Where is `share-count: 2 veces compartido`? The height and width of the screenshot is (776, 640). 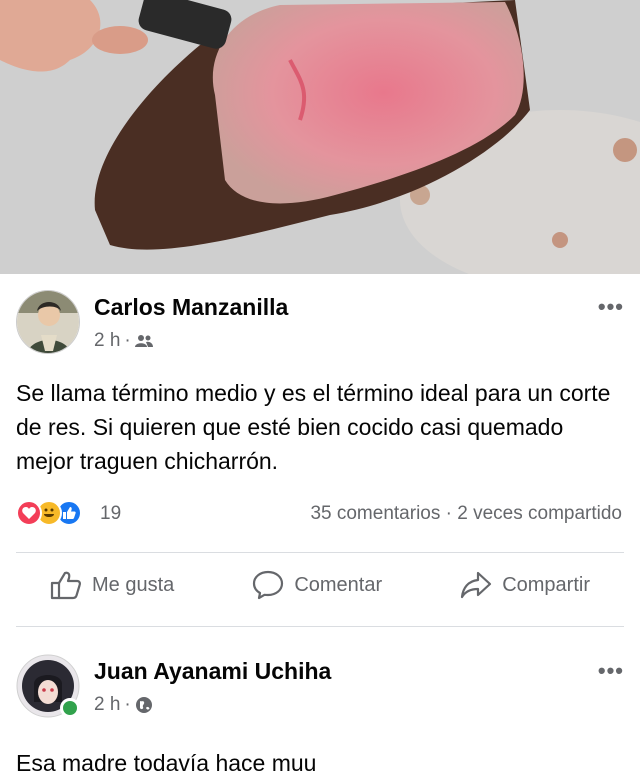 share-count: 2 veces compartido is located at coordinates (539, 513).